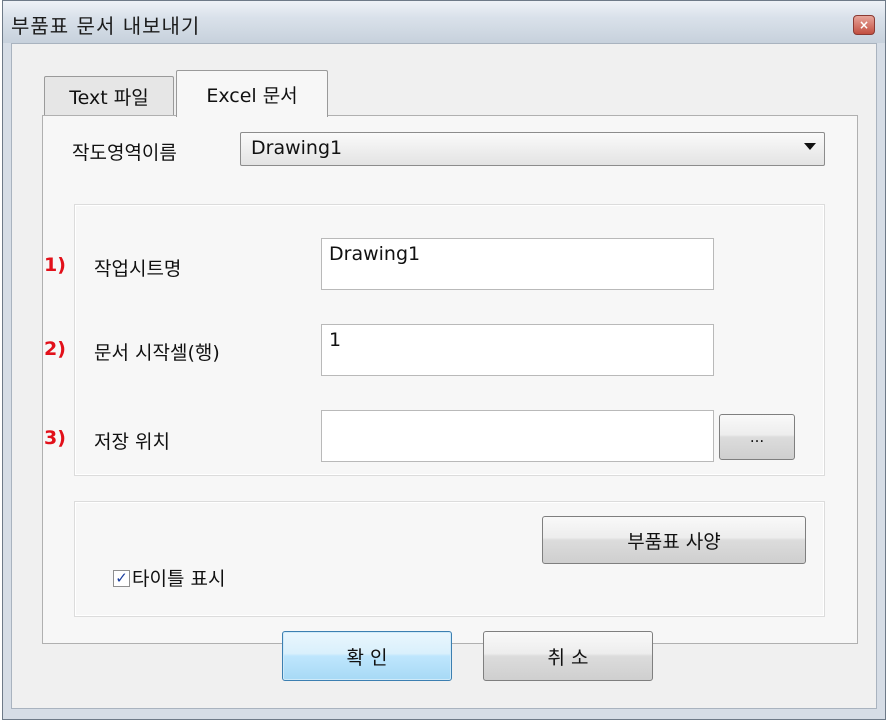 The width and height of the screenshot is (888, 721). I want to click on ok-label: 확 인, so click(367, 657).